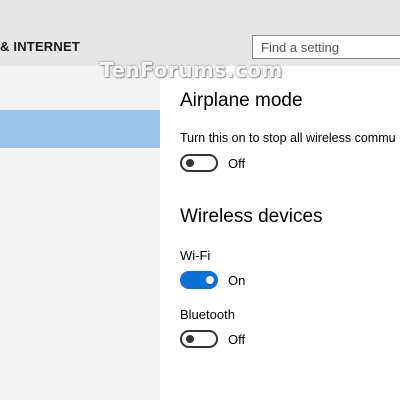 The height and width of the screenshot is (400, 400). I want to click on page-title: & INTERNET, so click(40, 46).